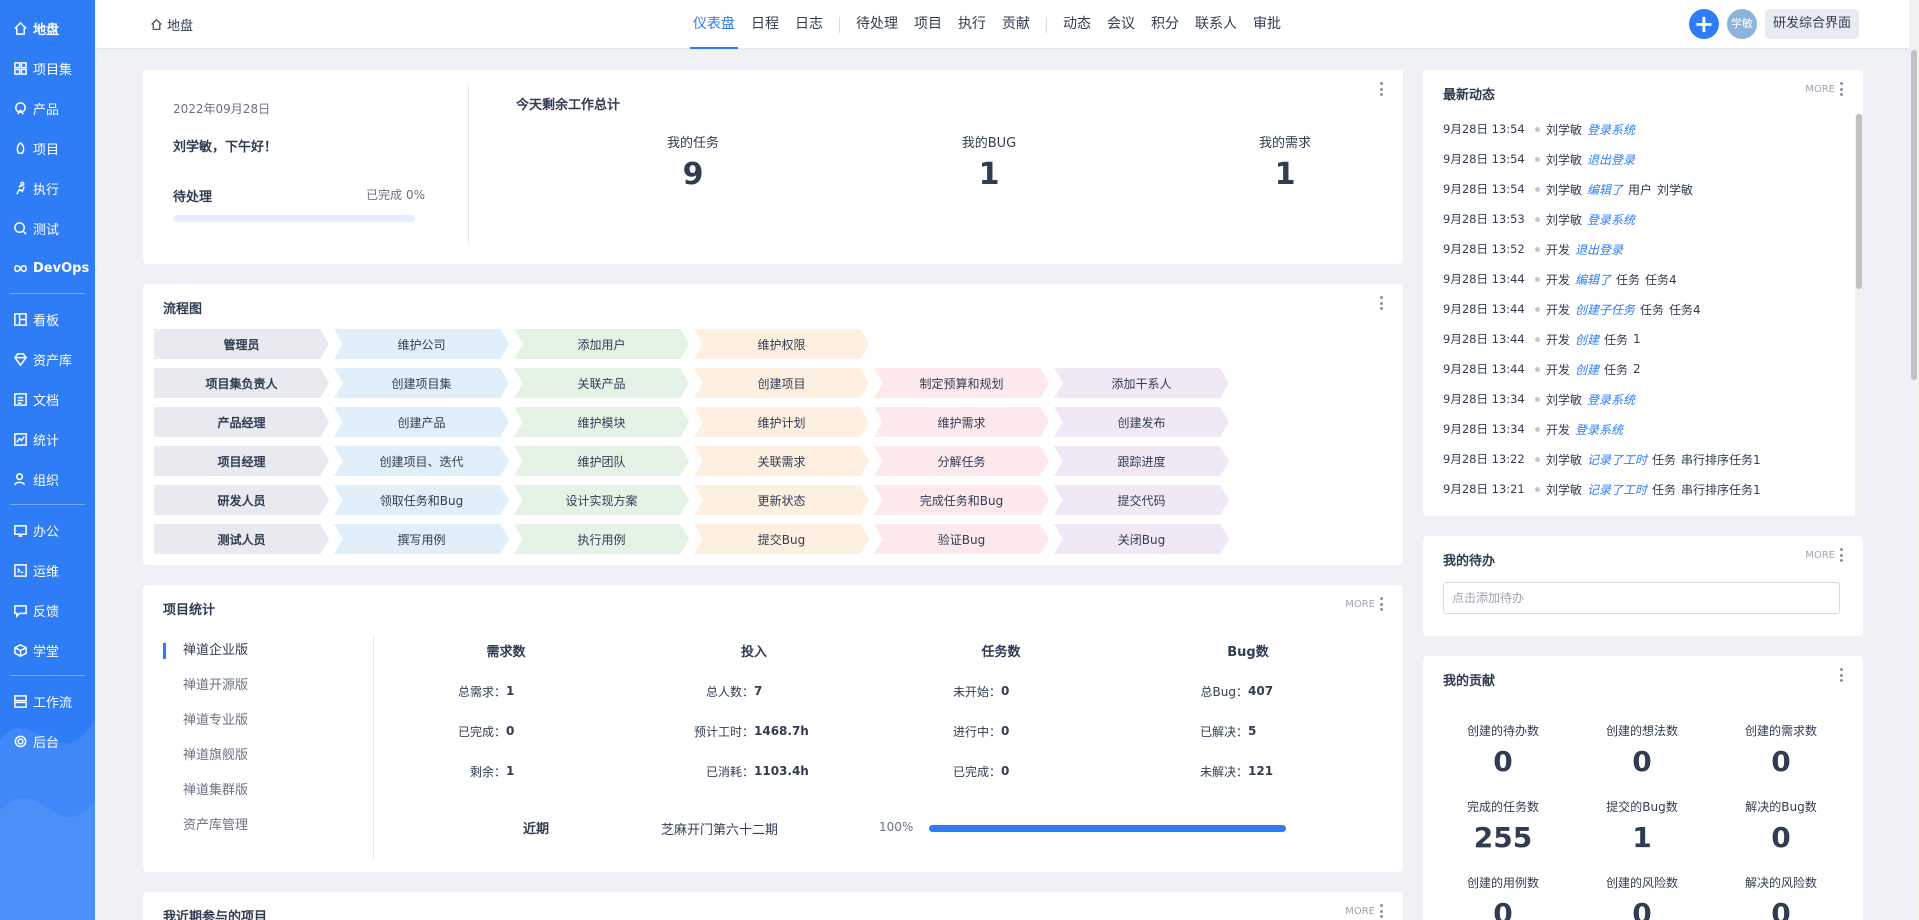  Describe the element at coordinates (1285, 162) in the screenshot. I see `stat-my-stories: 我的需求 1` at that location.